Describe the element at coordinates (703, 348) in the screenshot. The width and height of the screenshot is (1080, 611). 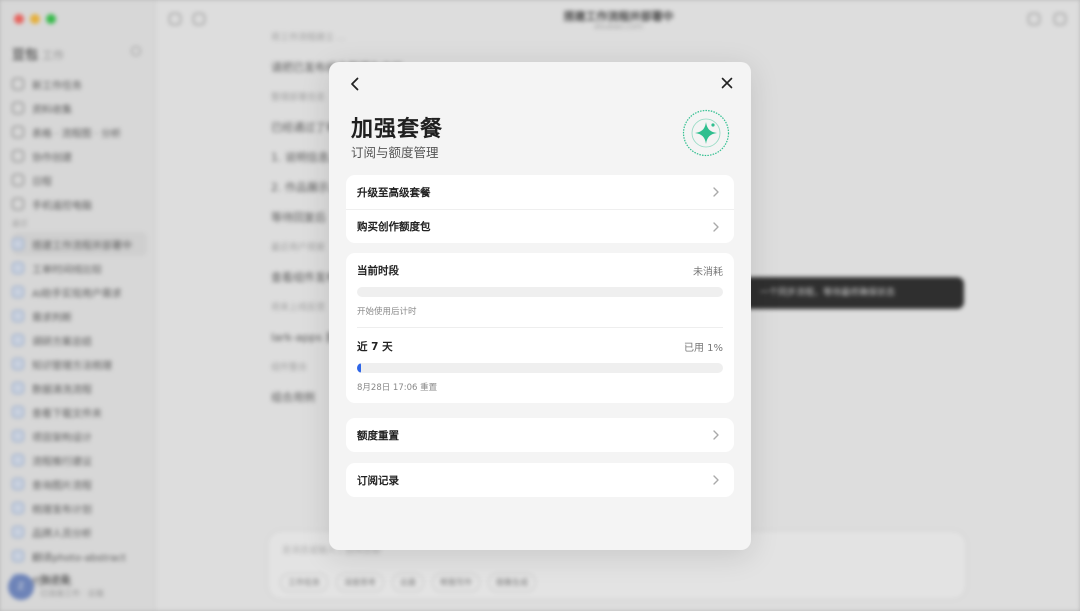
I see `usage-week-value: 已用 1%` at that location.